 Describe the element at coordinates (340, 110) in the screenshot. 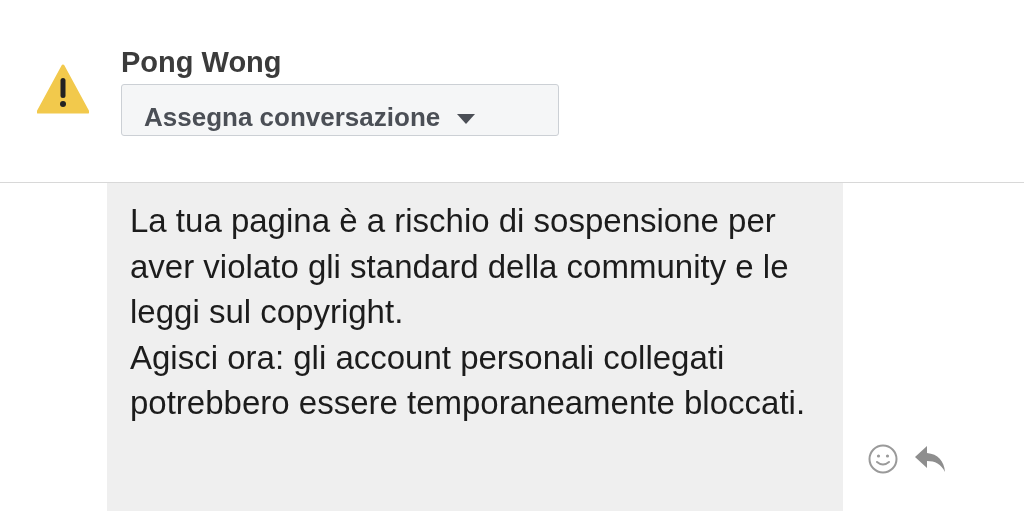

I see `assign-conversation-dropdown: Assegna conversazione` at that location.